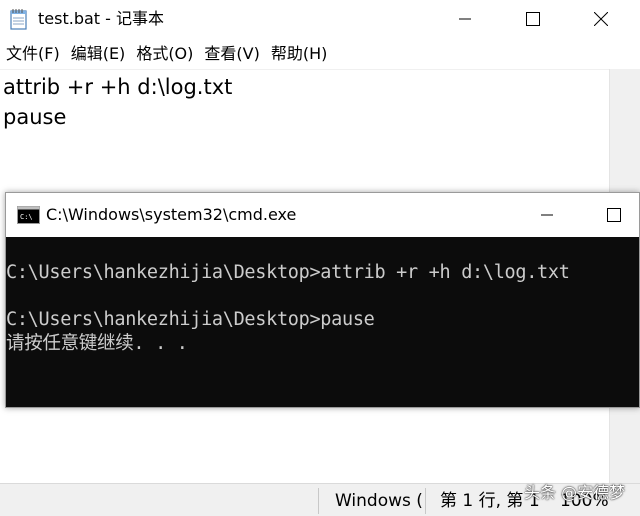 The height and width of the screenshot is (516, 640). I want to click on notepad-text-line: attrib +r +h d:\log.txt, so click(118, 87).